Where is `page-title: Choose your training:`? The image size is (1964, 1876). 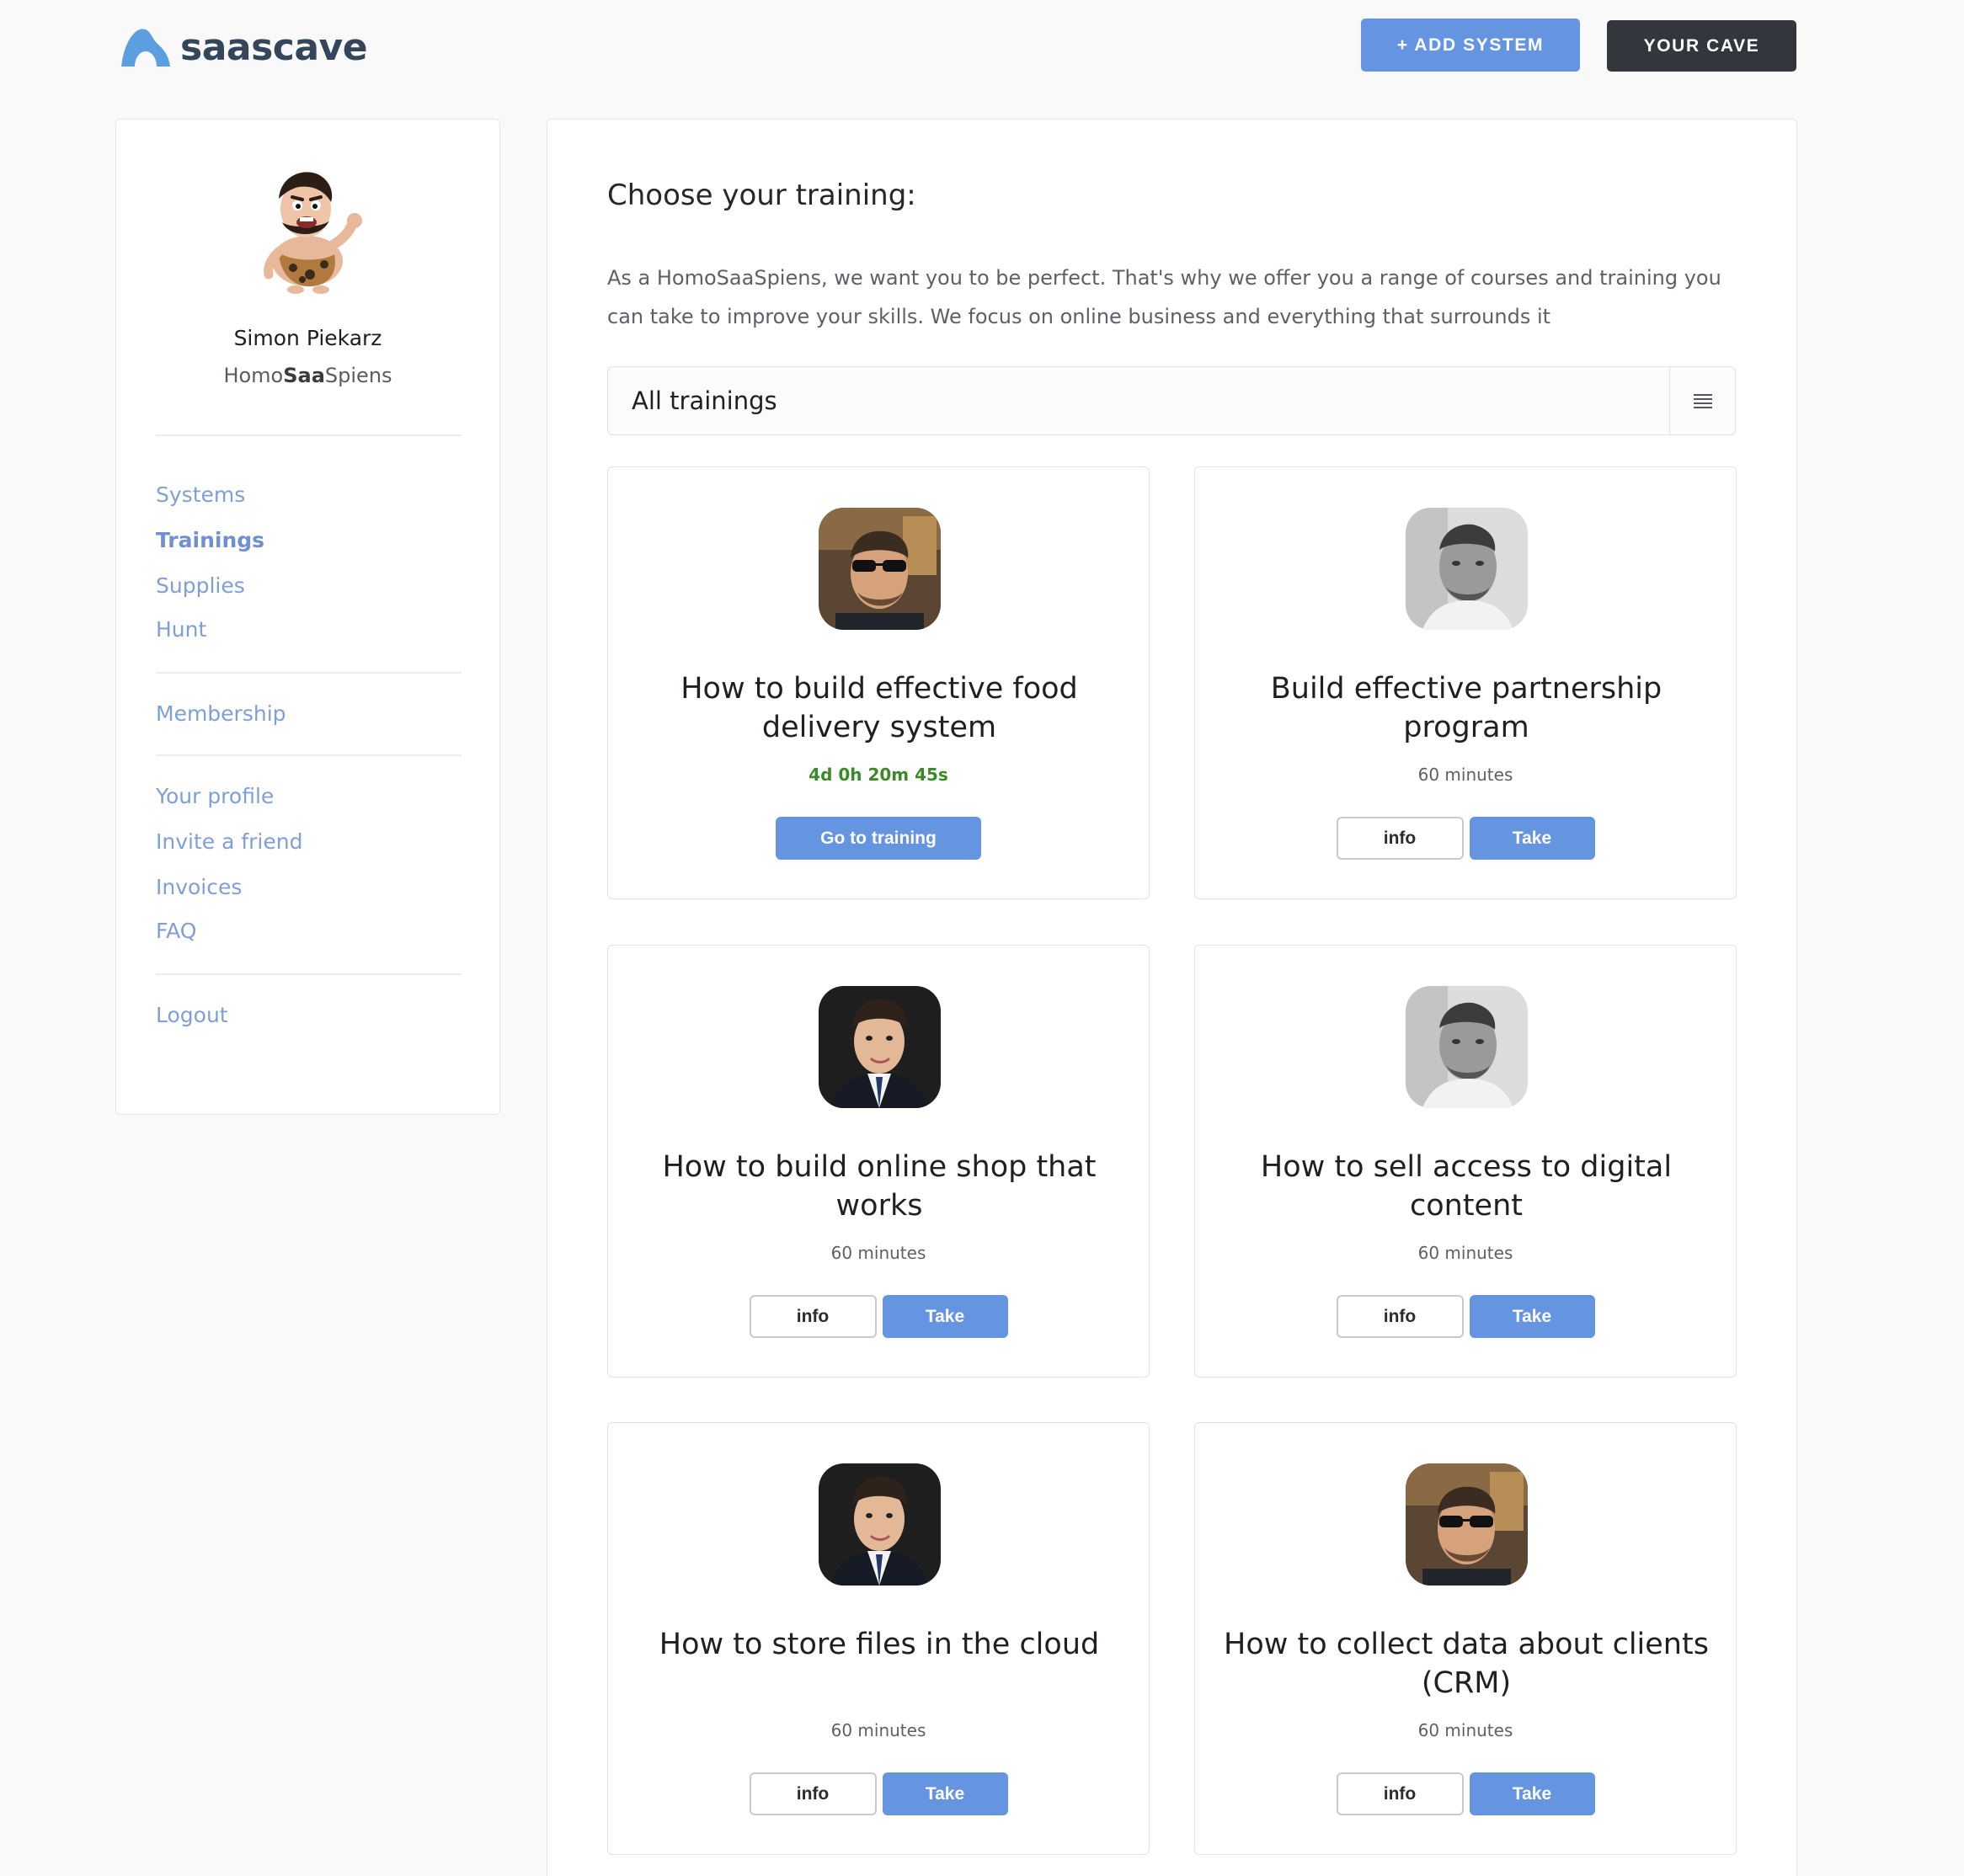
page-title: Choose your training: is located at coordinates (761, 196).